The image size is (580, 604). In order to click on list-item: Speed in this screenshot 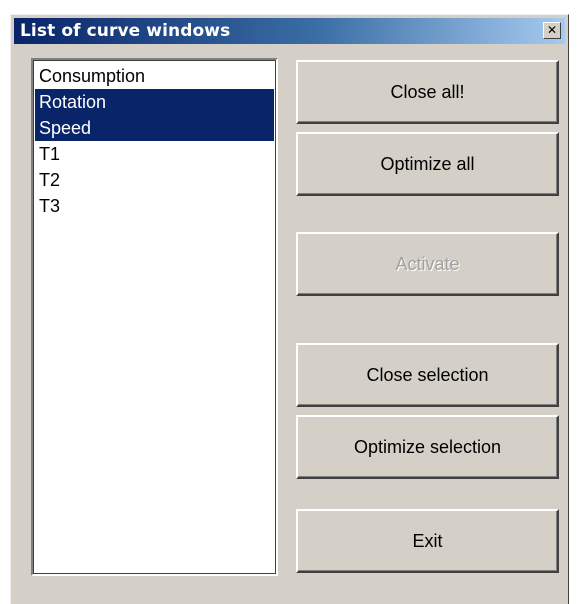, I will do `click(154, 128)`.